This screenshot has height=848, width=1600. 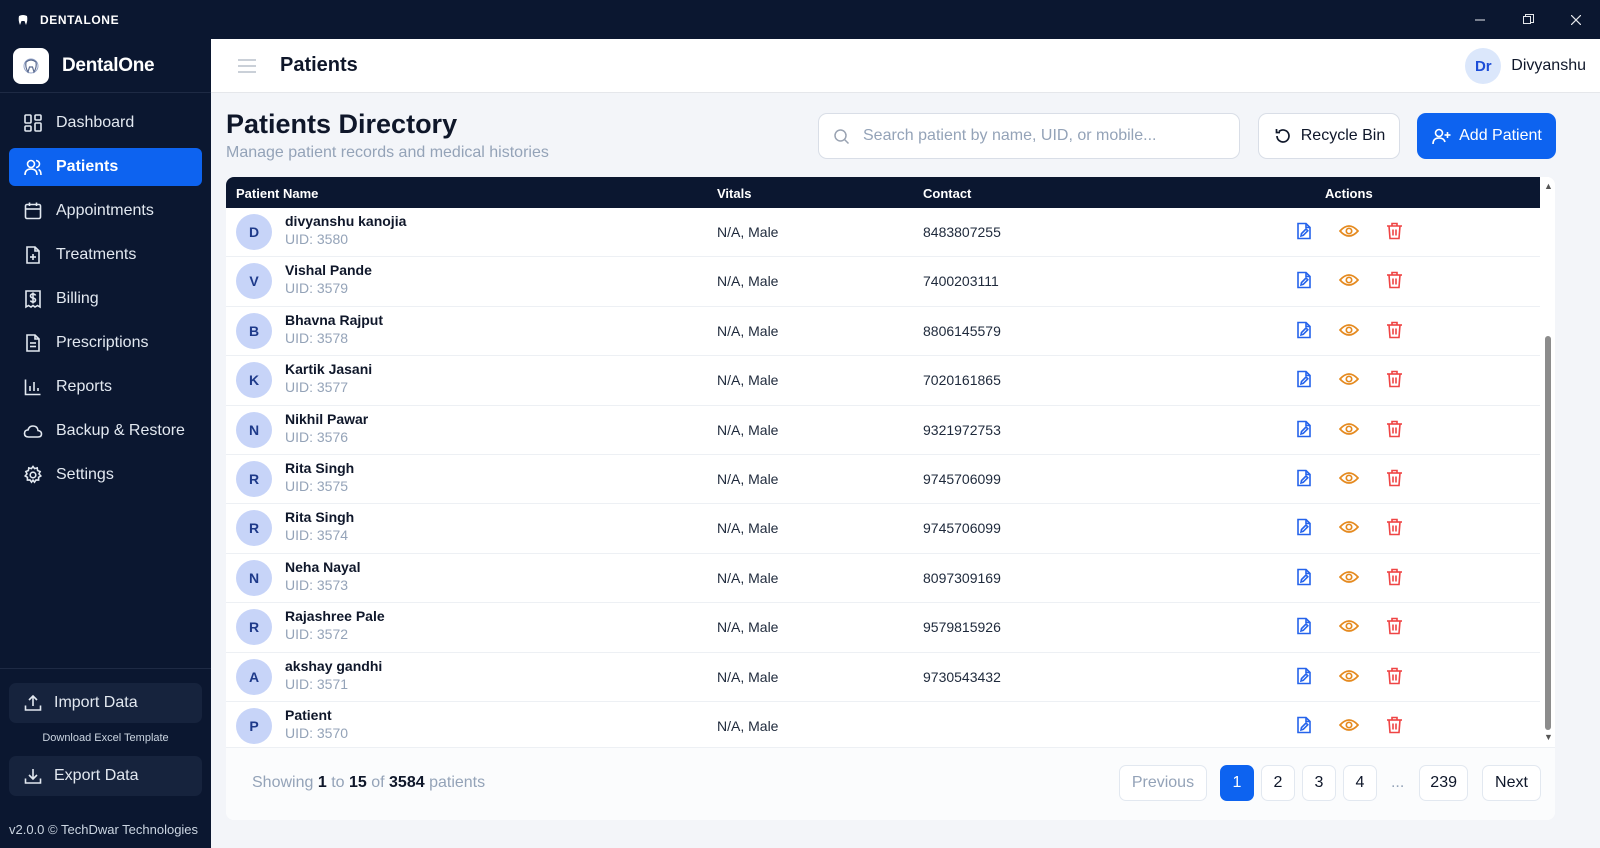 I want to click on table-row: R Rita Singh UID: 3574 N/A, Male 9745706099, so click(x=883, y=529).